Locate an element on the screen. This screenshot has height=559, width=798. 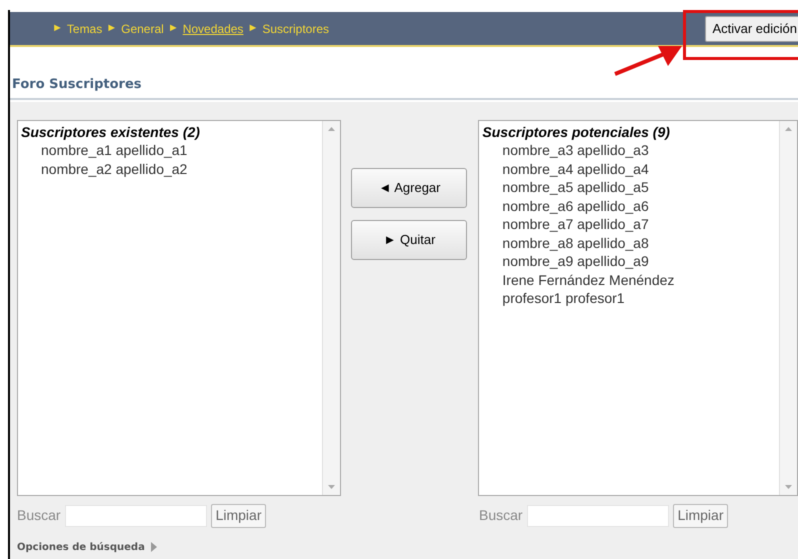
list-option: Irene Fernández Menéndez is located at coordinates (578, 279).